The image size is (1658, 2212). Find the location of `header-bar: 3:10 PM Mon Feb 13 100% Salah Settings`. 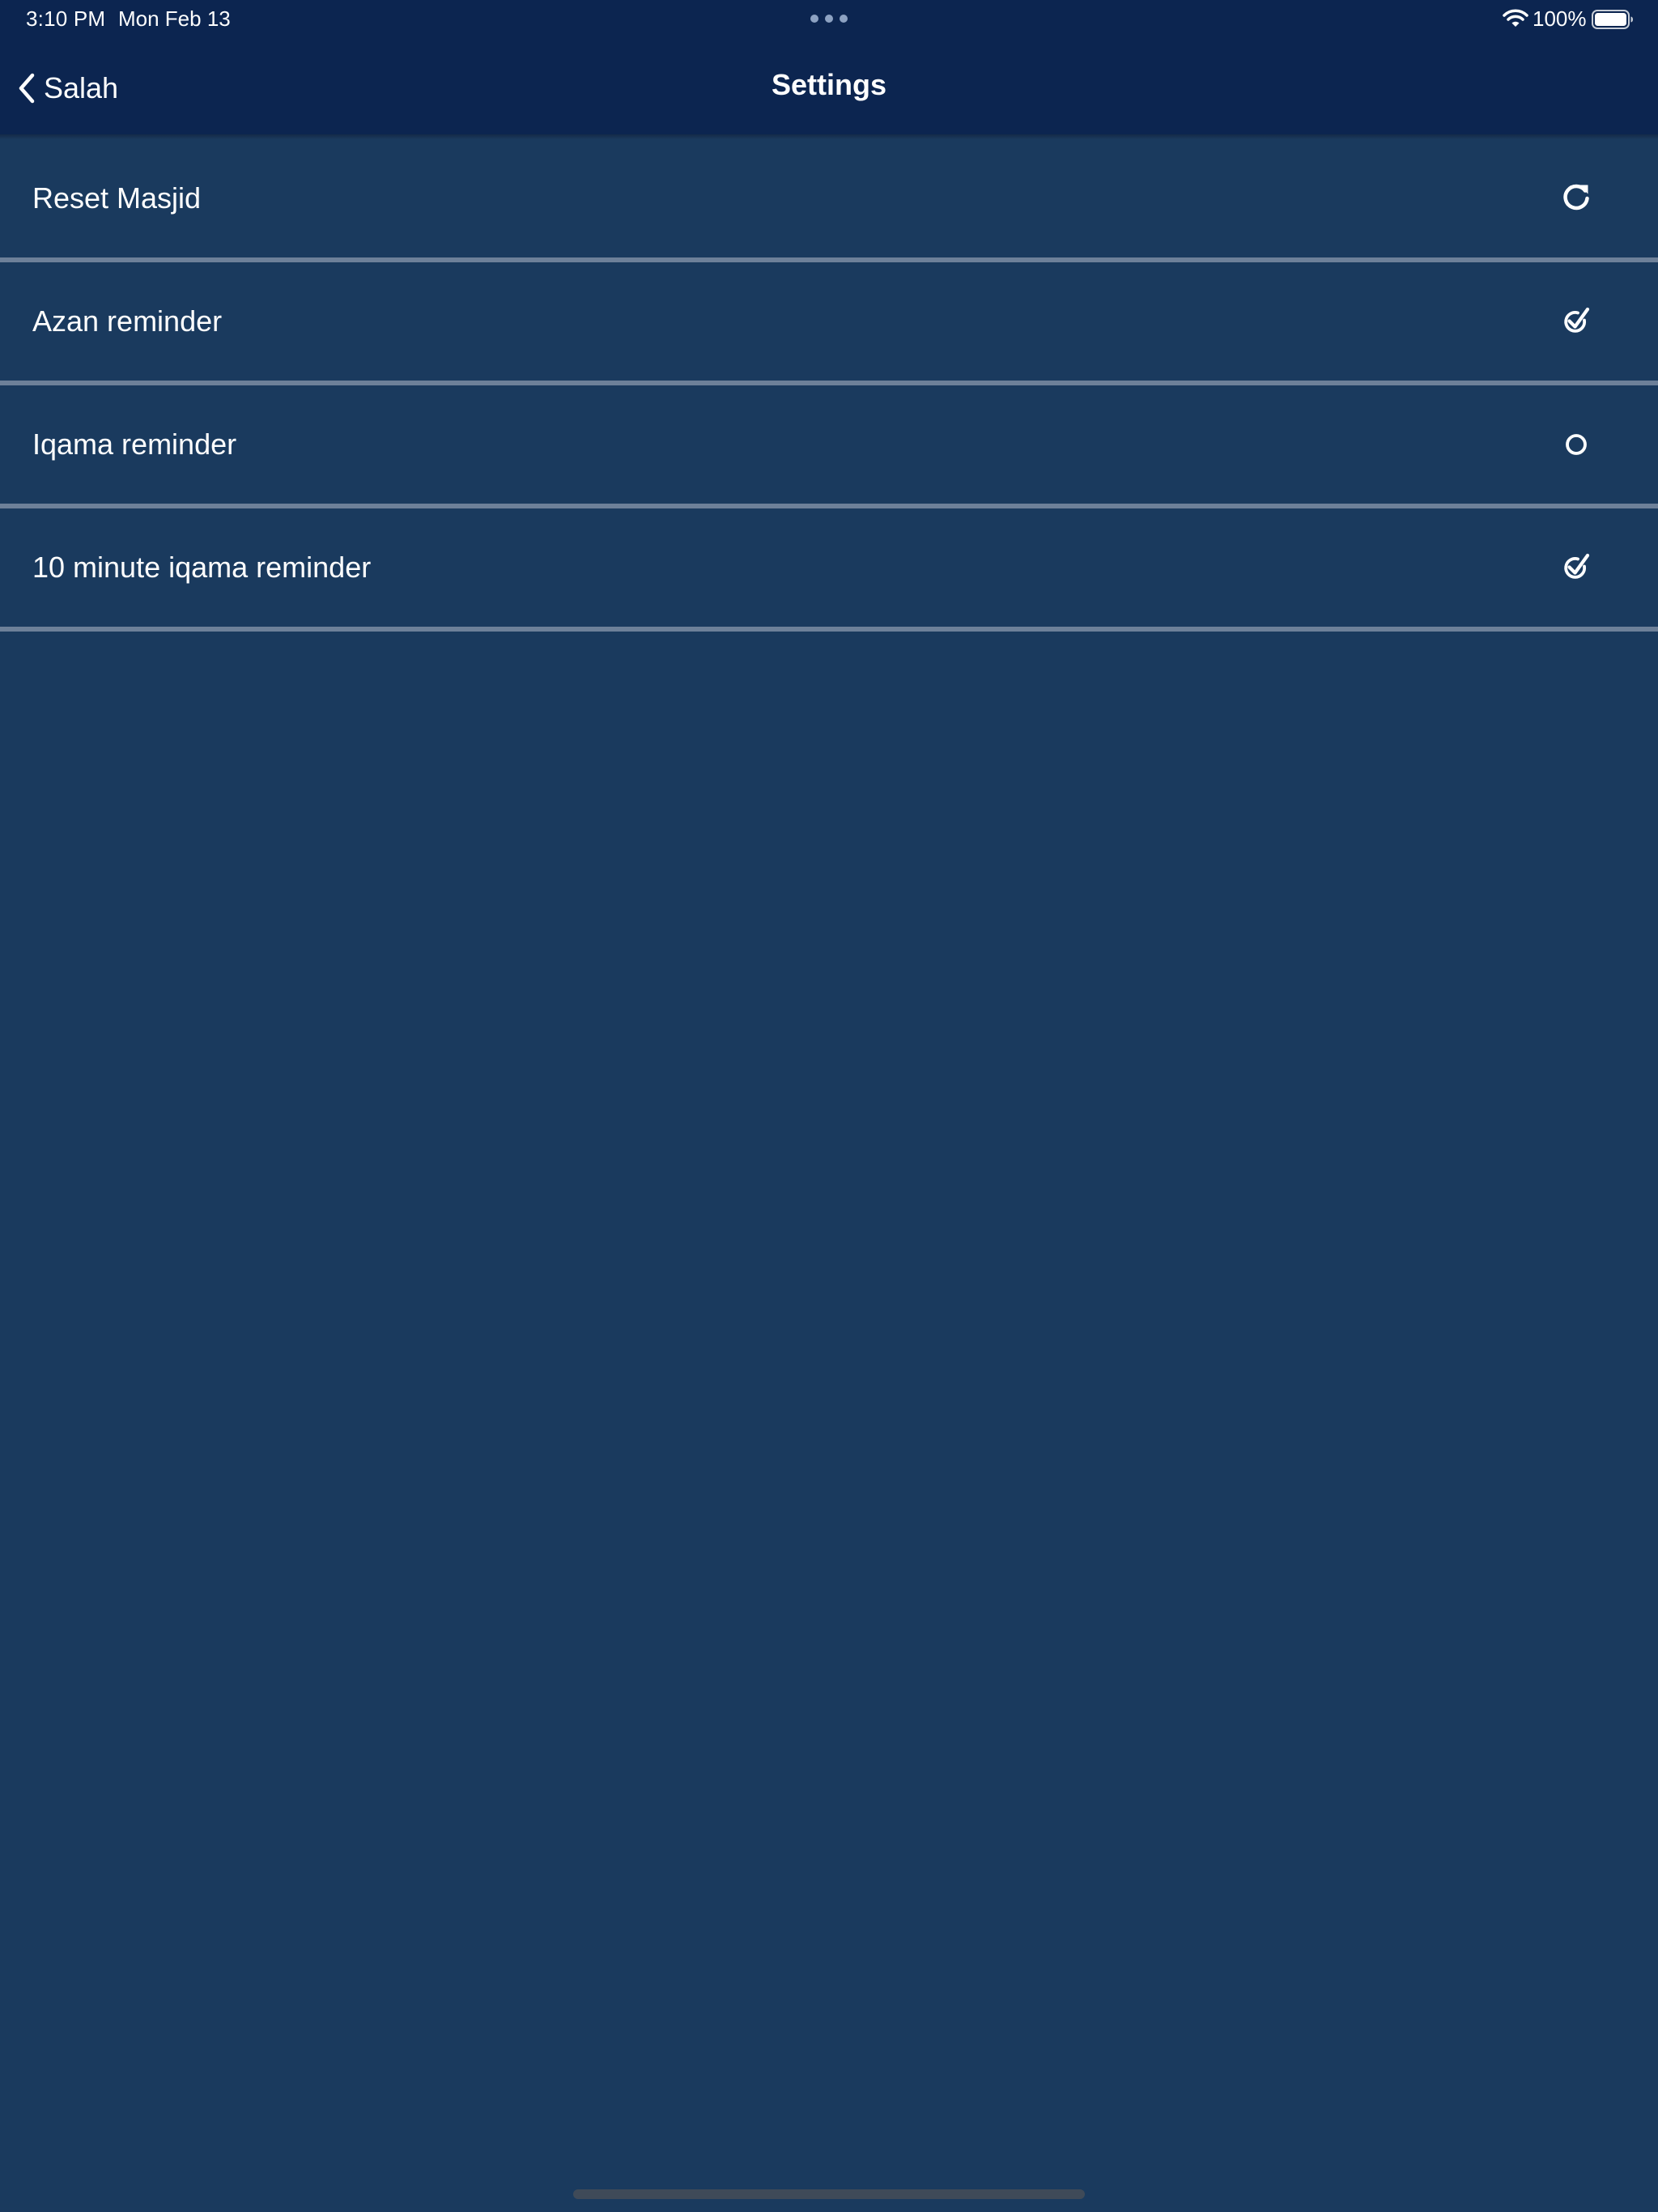

header-bar: 3:10 PM Mon Feb 13 100% Salah Settings is located at coordinates (829, 68).